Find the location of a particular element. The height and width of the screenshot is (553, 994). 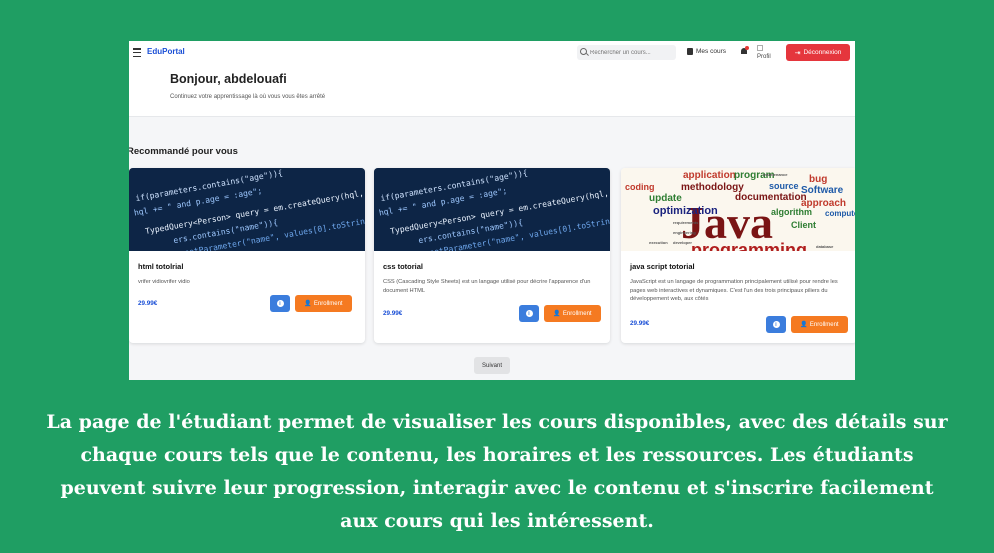

word-programming: programming is located at coordinates (749, 245).